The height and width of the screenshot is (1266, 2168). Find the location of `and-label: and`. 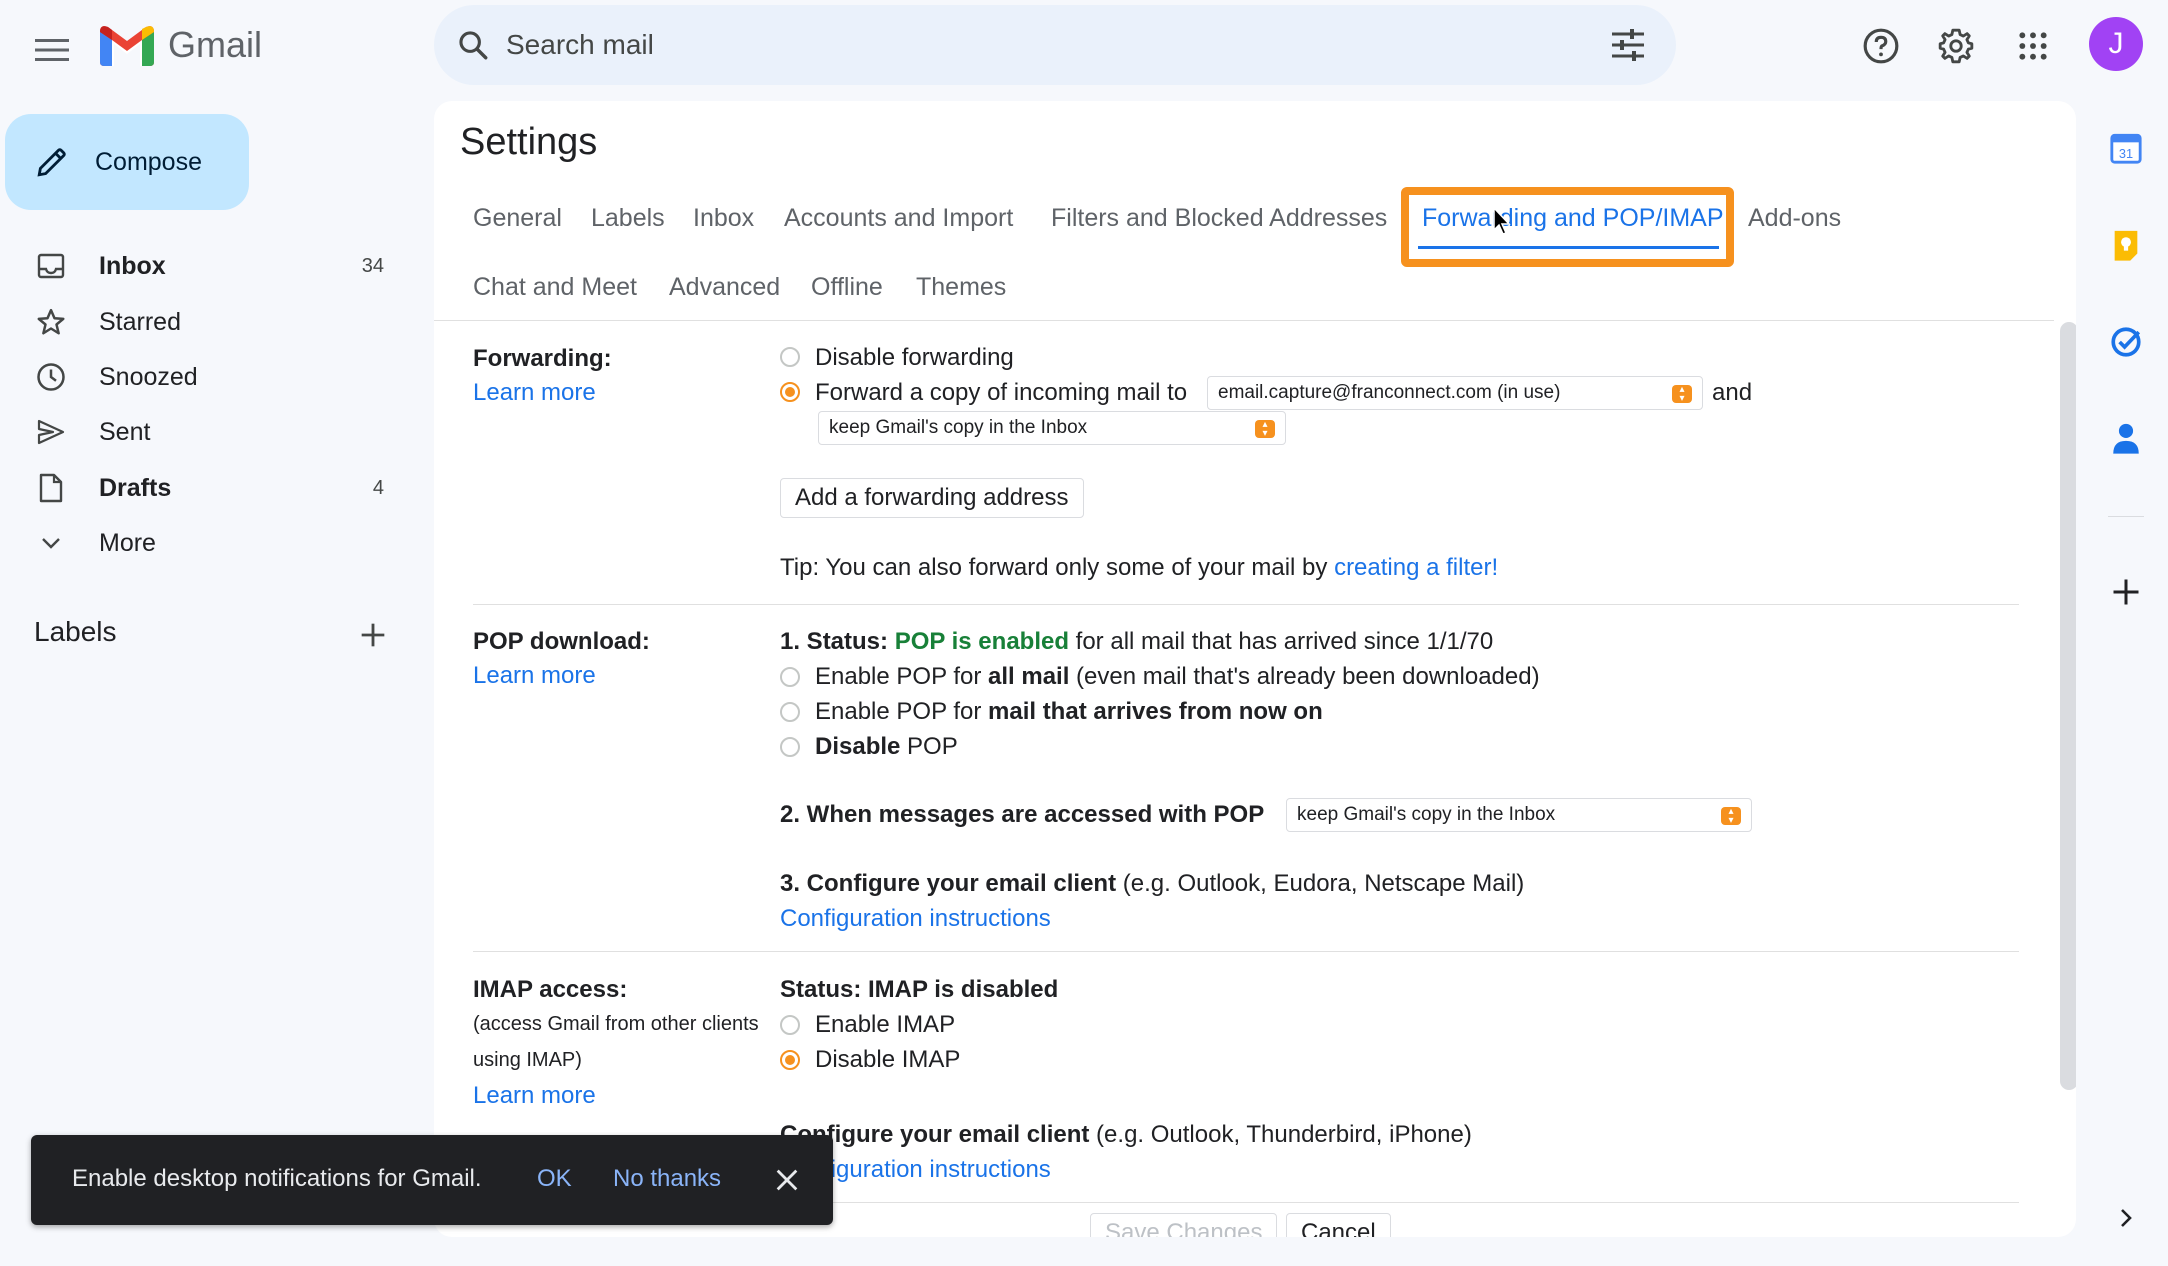

and-label: and is located at coordinates (1732, 392).